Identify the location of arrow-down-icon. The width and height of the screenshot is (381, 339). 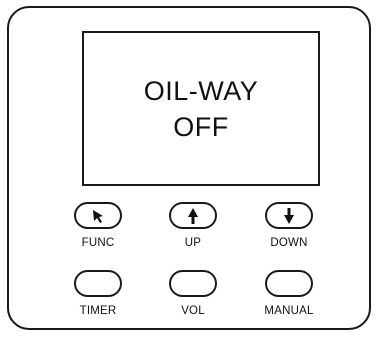
(289, 215).